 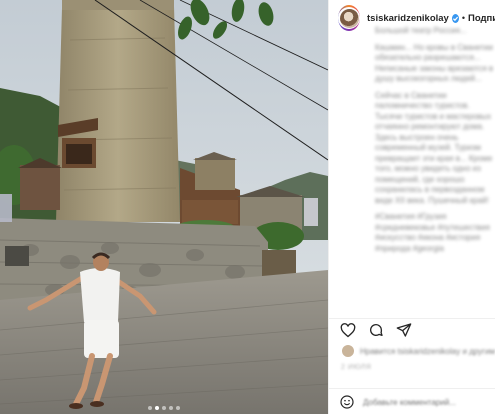 I want to click on username-link: tsiskaridzenikolay, so click(x=408, y=18).